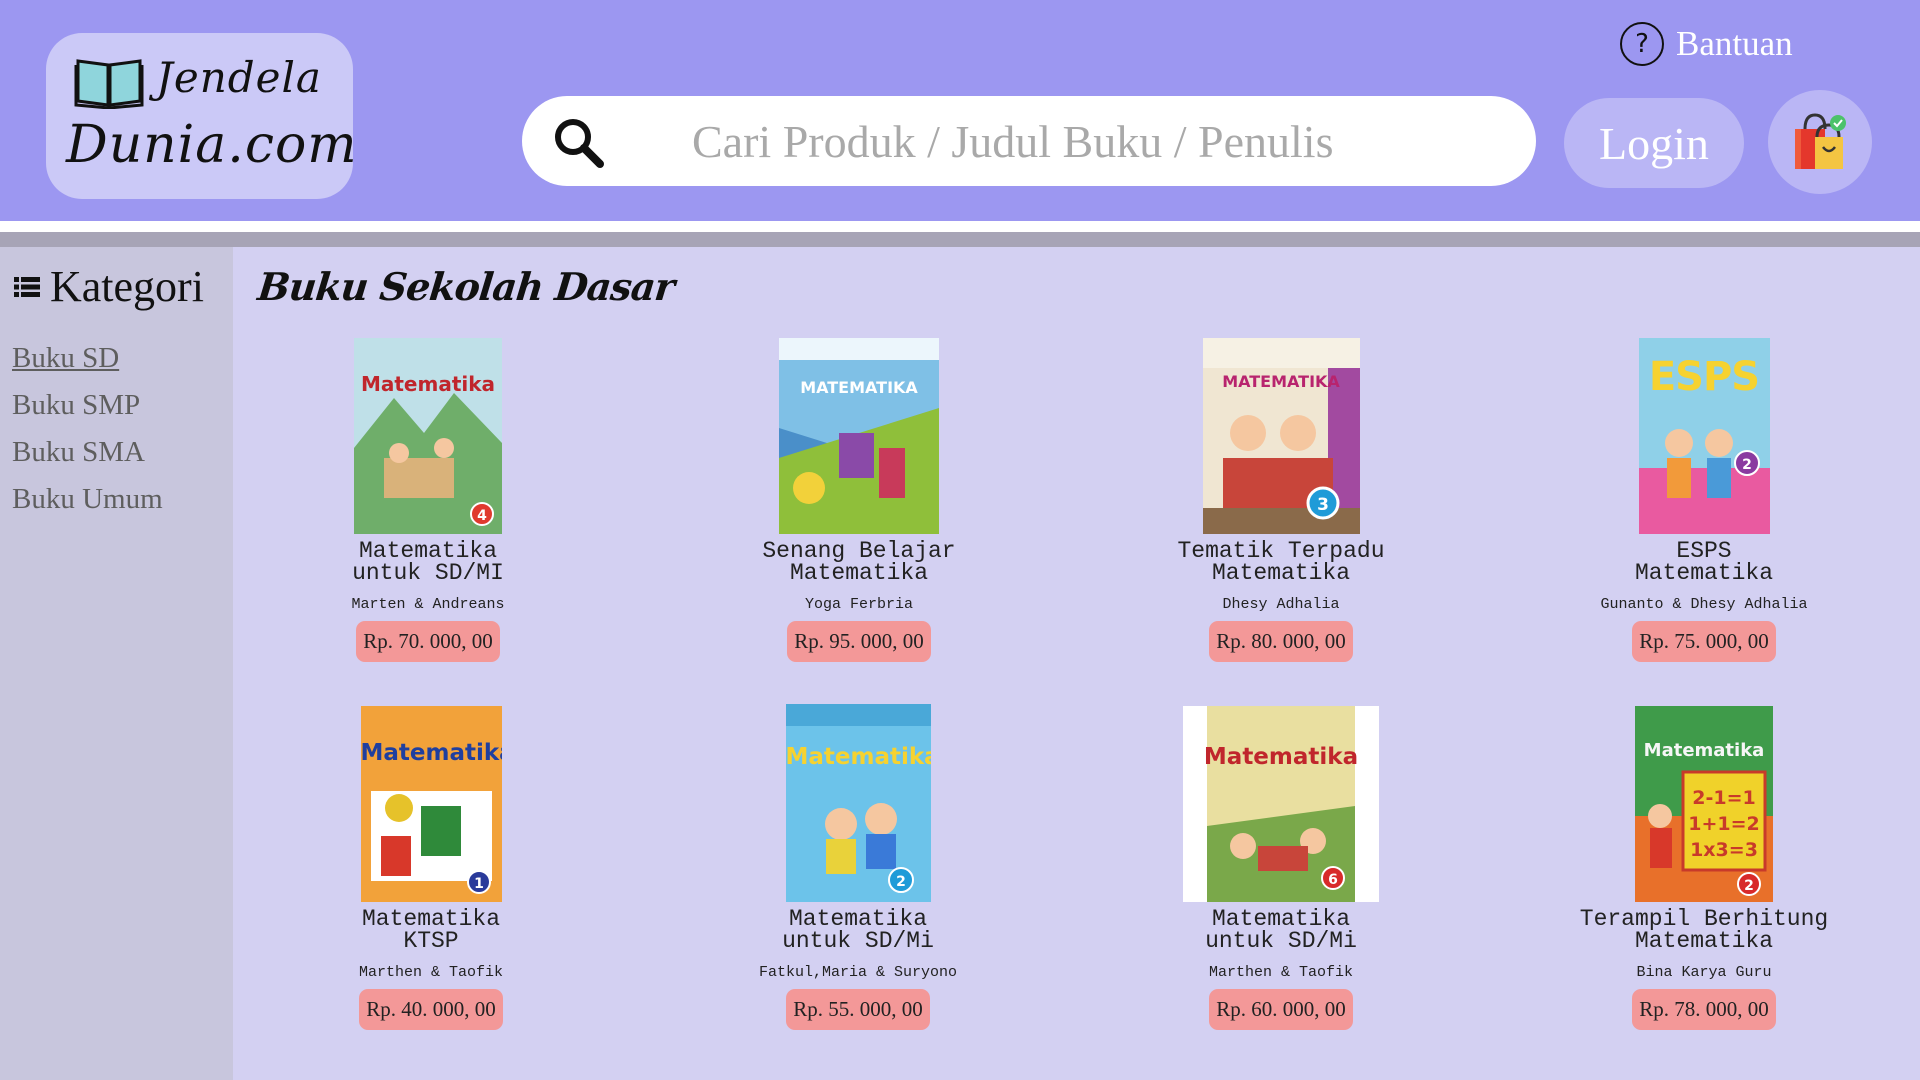 The image size is (1920, 1080). I want to click on svg-text: 6, so click(1333, 880).